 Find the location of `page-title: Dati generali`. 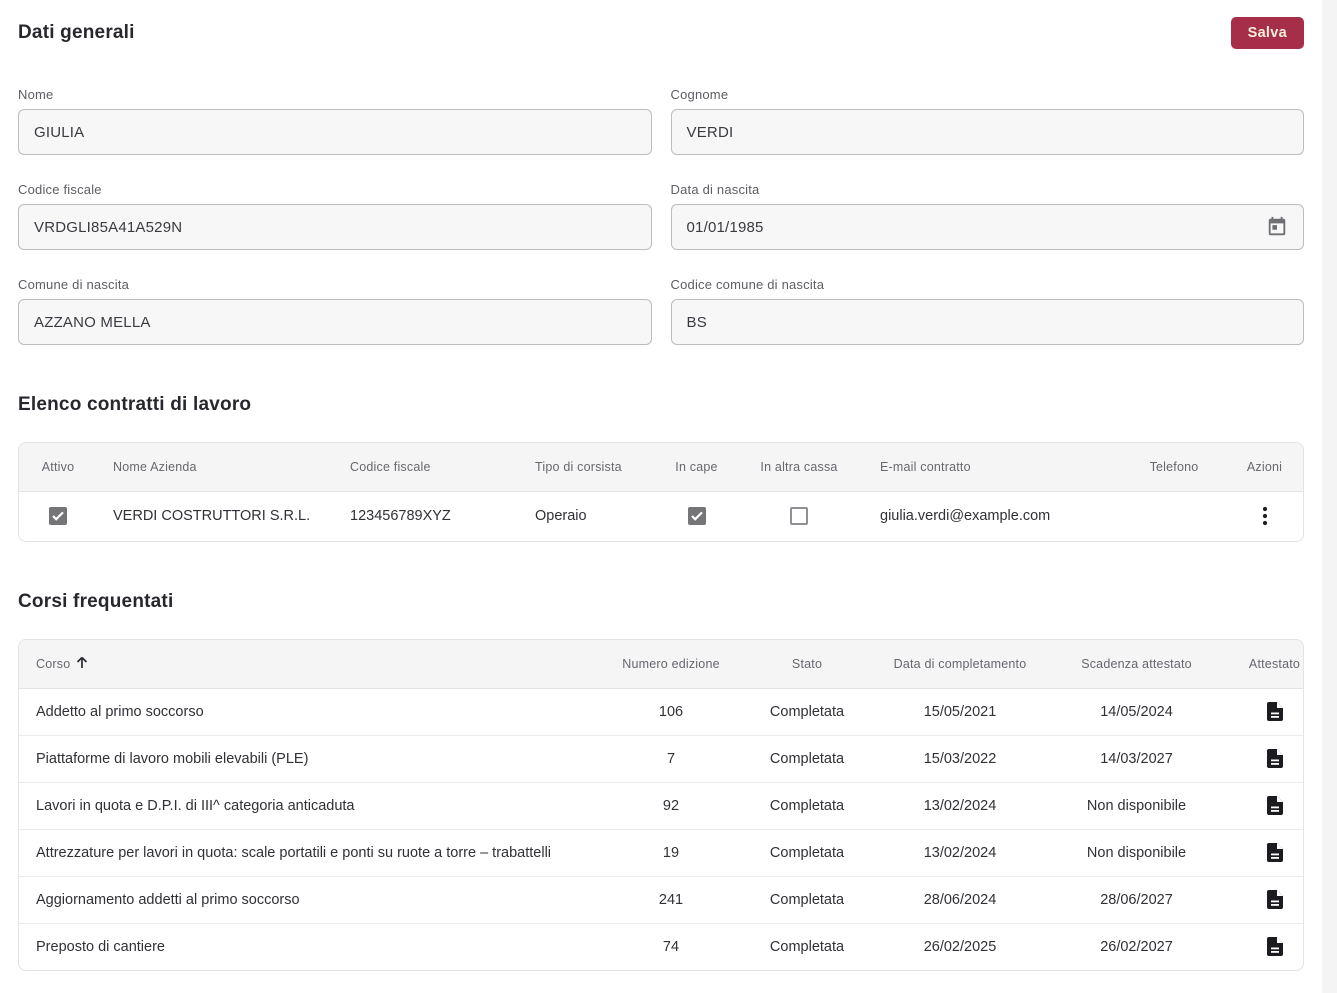

page-title: Dati generali is located at coordinates (76, 32).